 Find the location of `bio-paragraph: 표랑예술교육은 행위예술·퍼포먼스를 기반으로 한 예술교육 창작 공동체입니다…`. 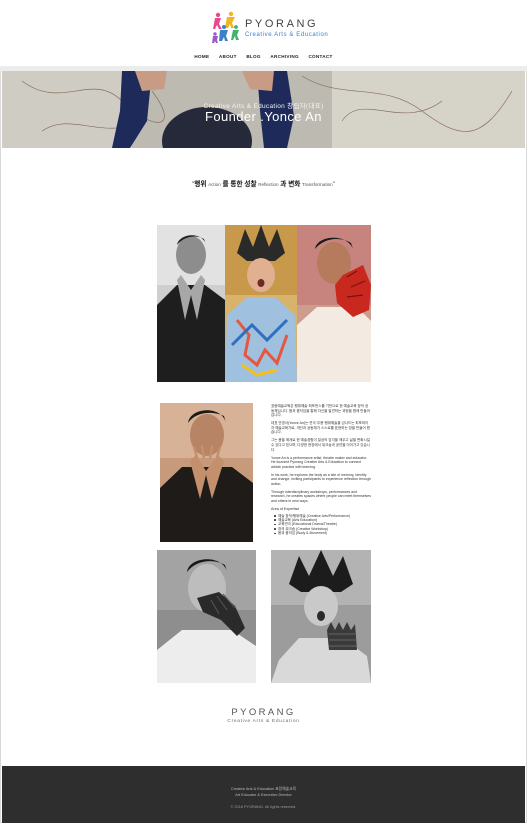

bio-paragraph: 표랑예술교육은 행위예술·퍼포먼스를 기반으로 한 예술교육 창작 공동체입니다… is located at coordinates (320, 411).